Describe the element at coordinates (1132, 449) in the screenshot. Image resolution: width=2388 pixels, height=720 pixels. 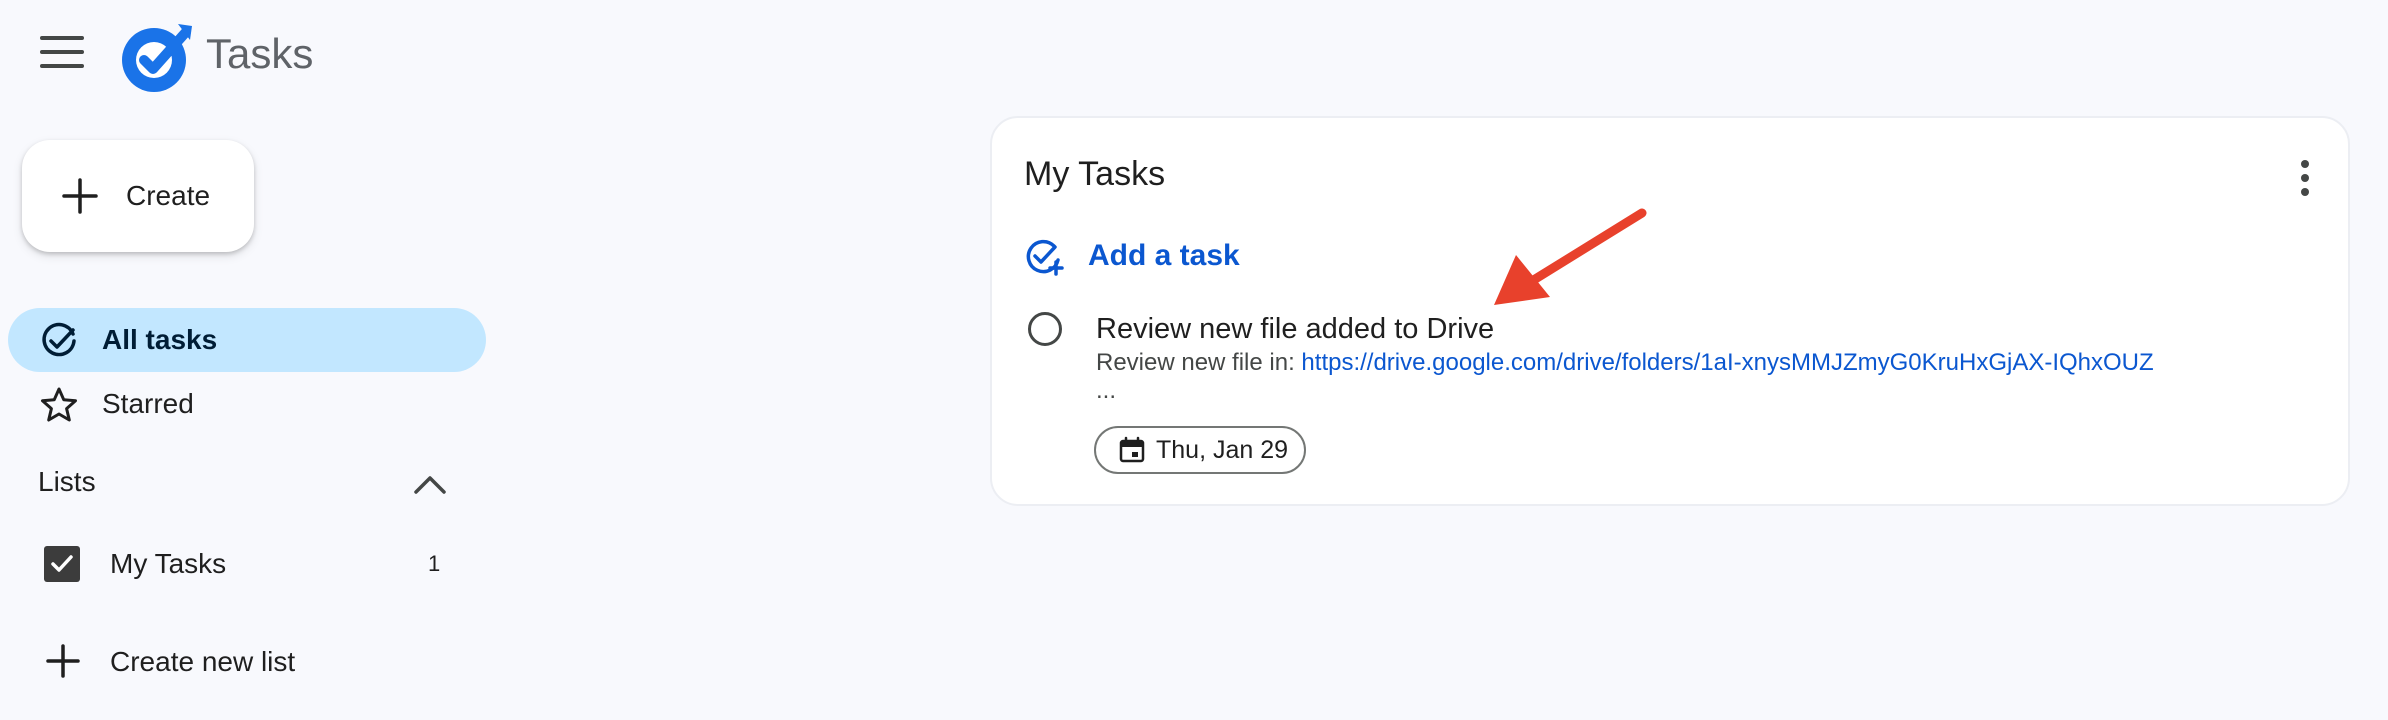
I see `calendar-icon` at that location.